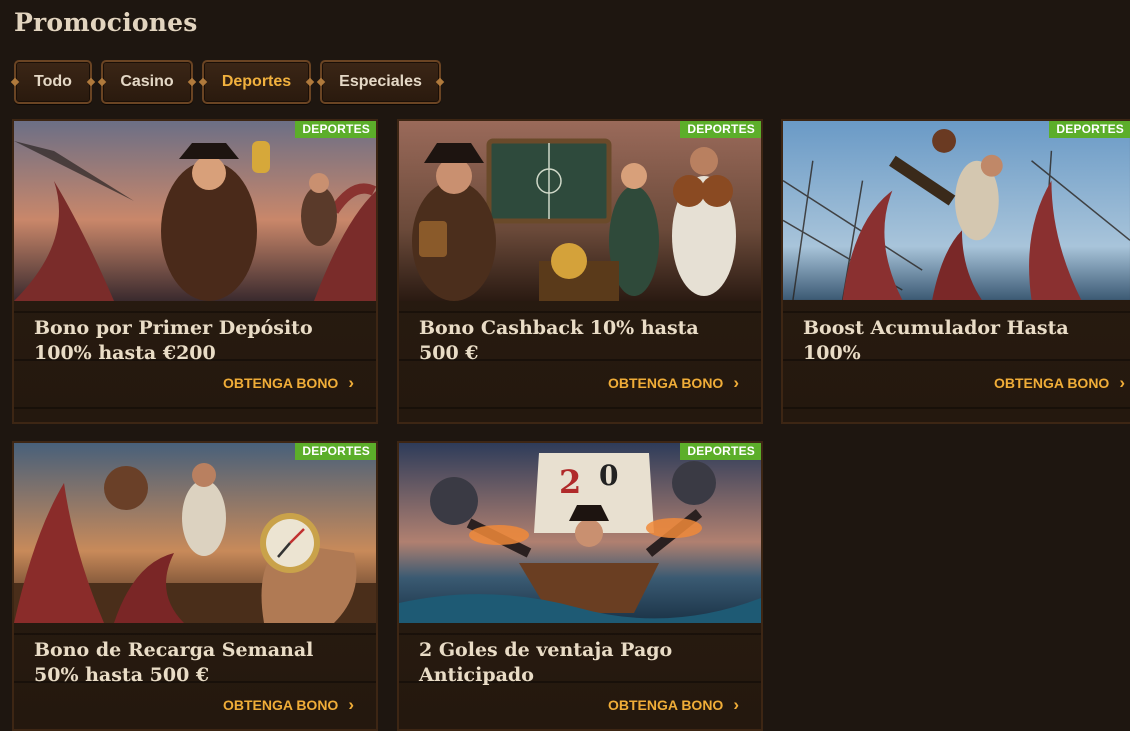 The height and width of the screenshot is (731, 1130). Describe the element at coordinates (559, 340) in the screenshot. I see `promo-title: Bono Cashback 10% hasta 500 €` at that location.